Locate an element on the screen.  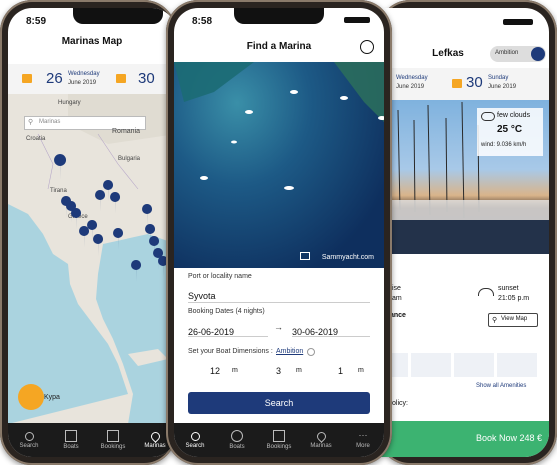
view-map-label: View Map is located at coordinates (514, 319).